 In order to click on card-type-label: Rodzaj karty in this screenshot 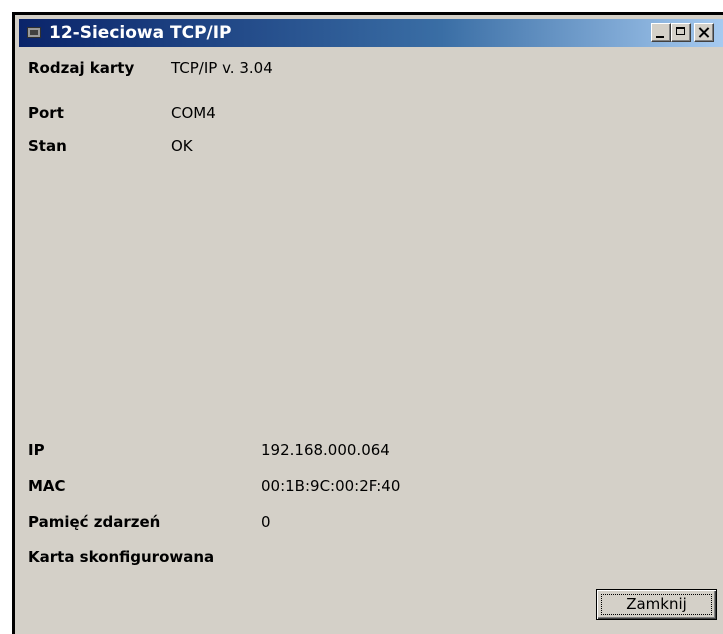, I will do `click(81, 68)`.